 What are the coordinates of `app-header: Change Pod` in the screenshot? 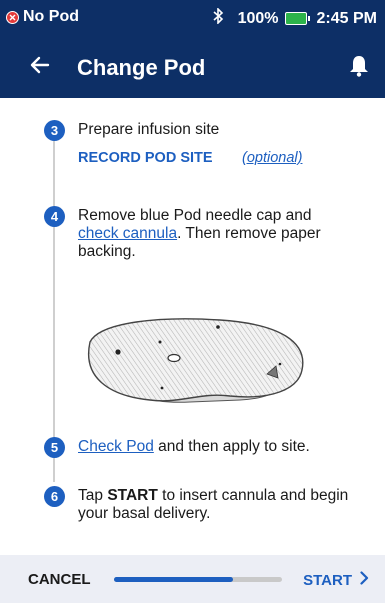 It's located at (192, 67).